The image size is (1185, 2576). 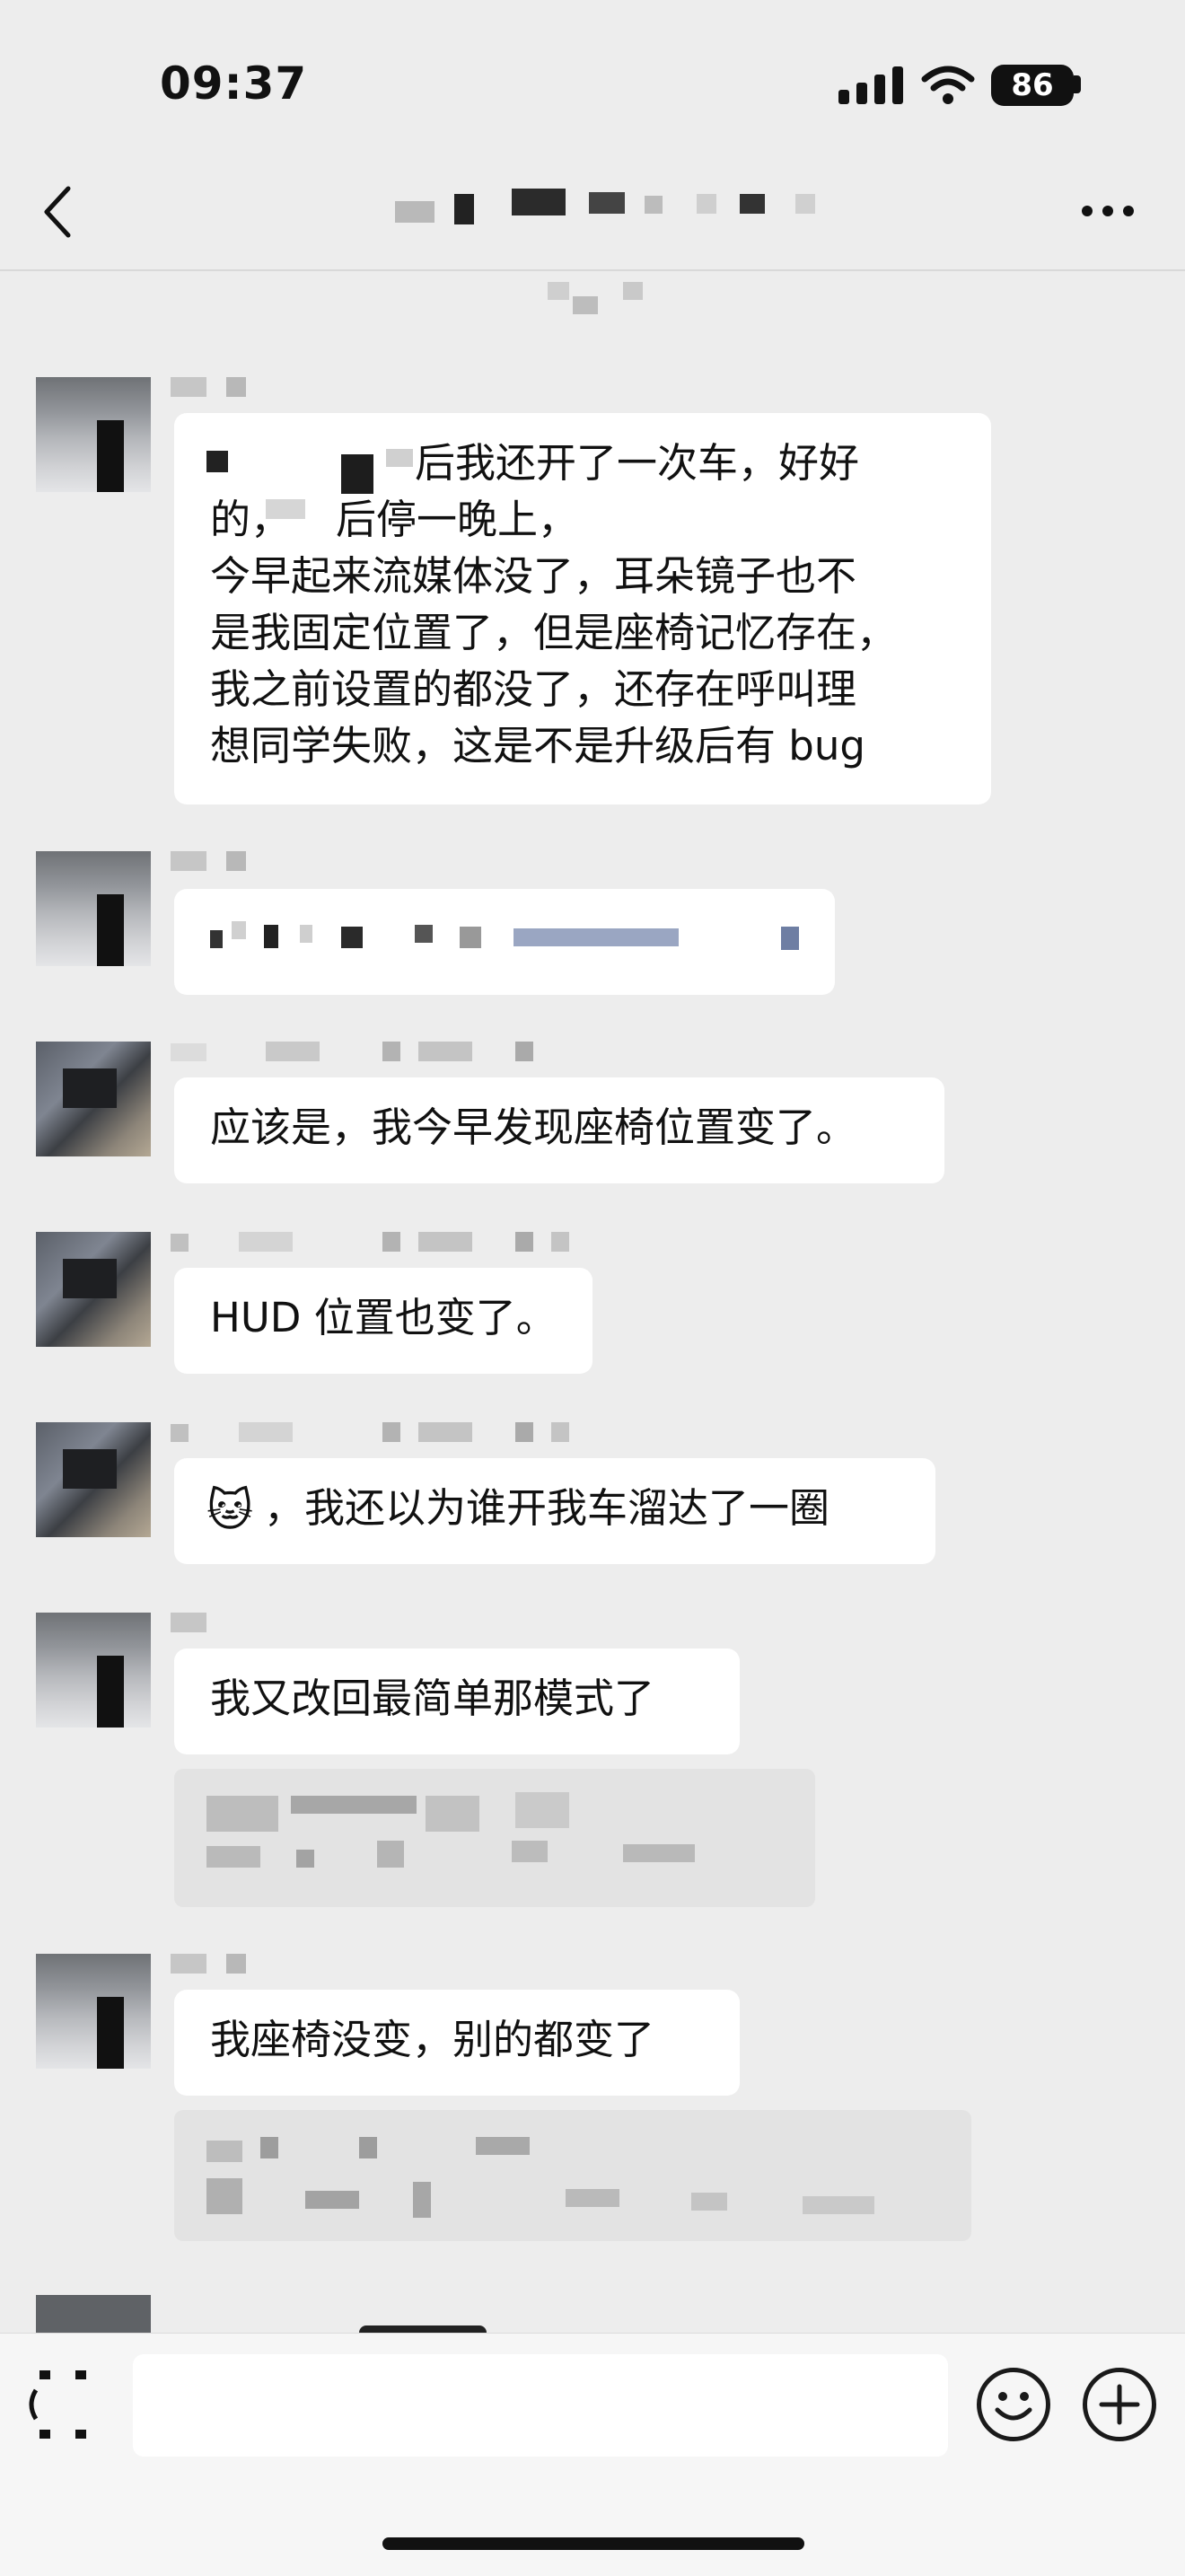 What do you see at coordinates (432, 2039) in the screenshot?
I see `message-text: 我座椅没变，别的都变了` at bounding box center [432, 2039].